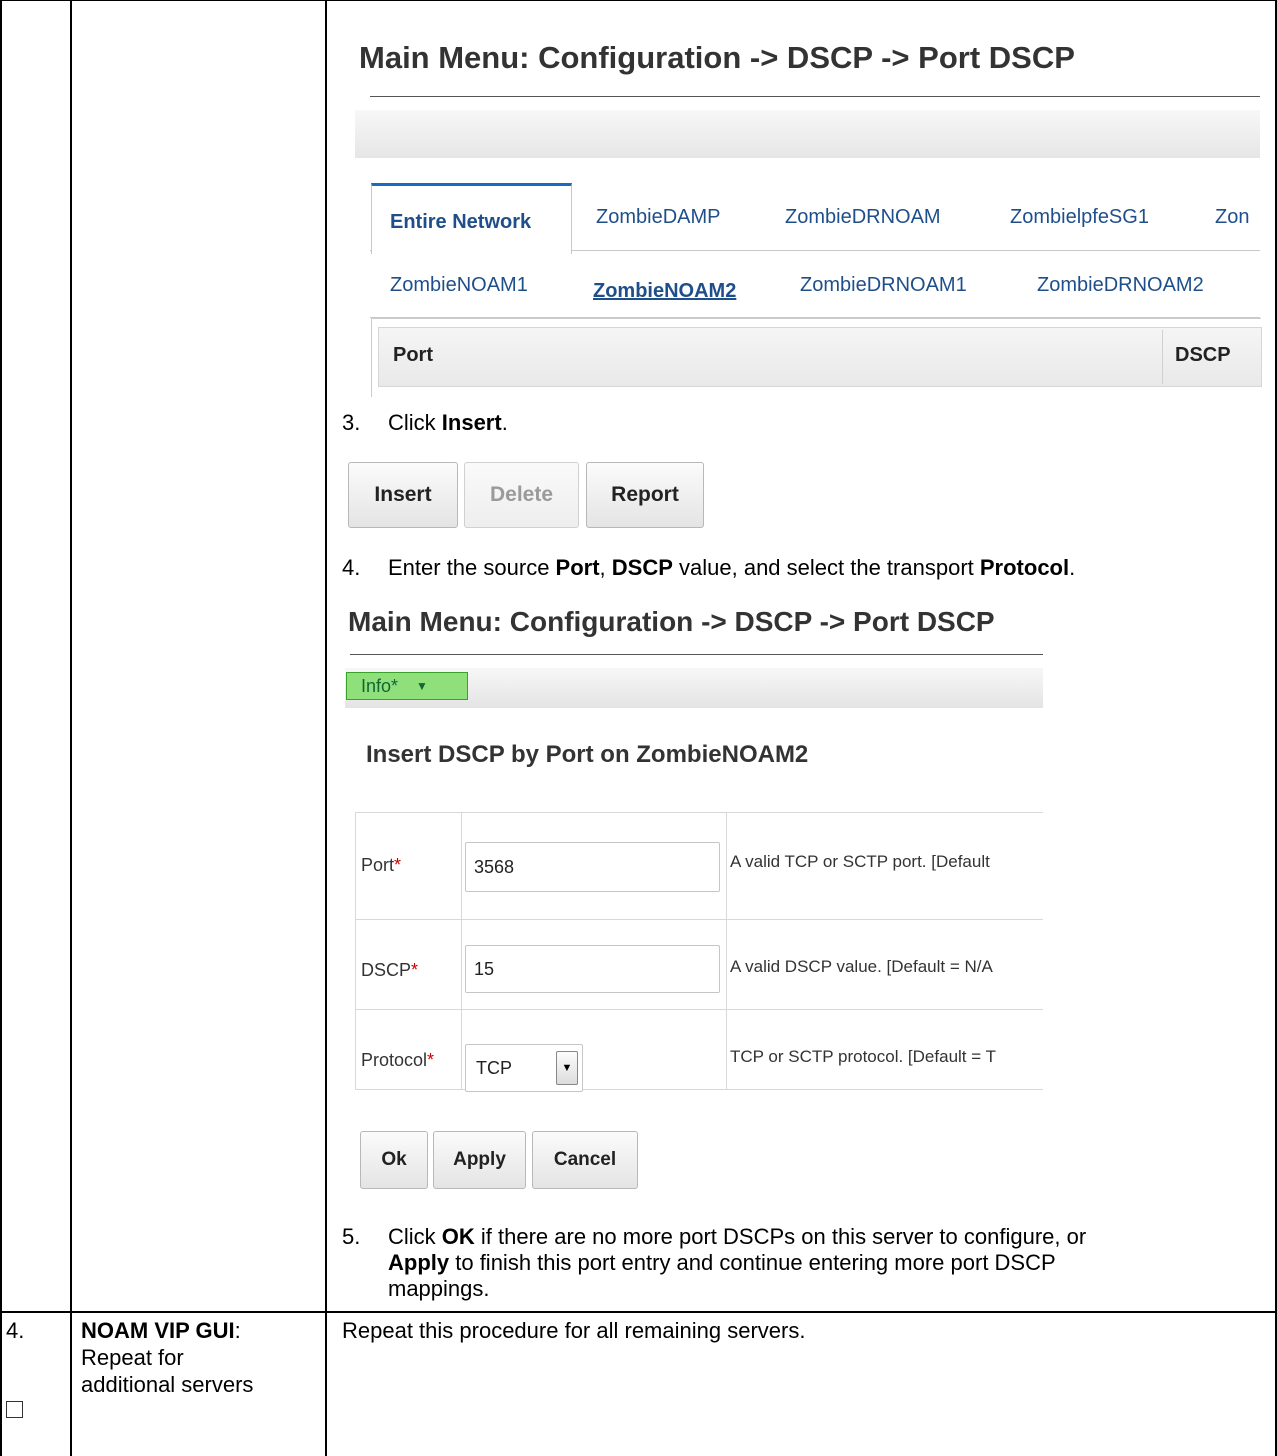 Image resolution: width=1277 pixels, height=1456 pixels. What do you see at coordinates (820, 357) in the screenshot?
I see `grid-header-row` at bounding box center [820, 357].